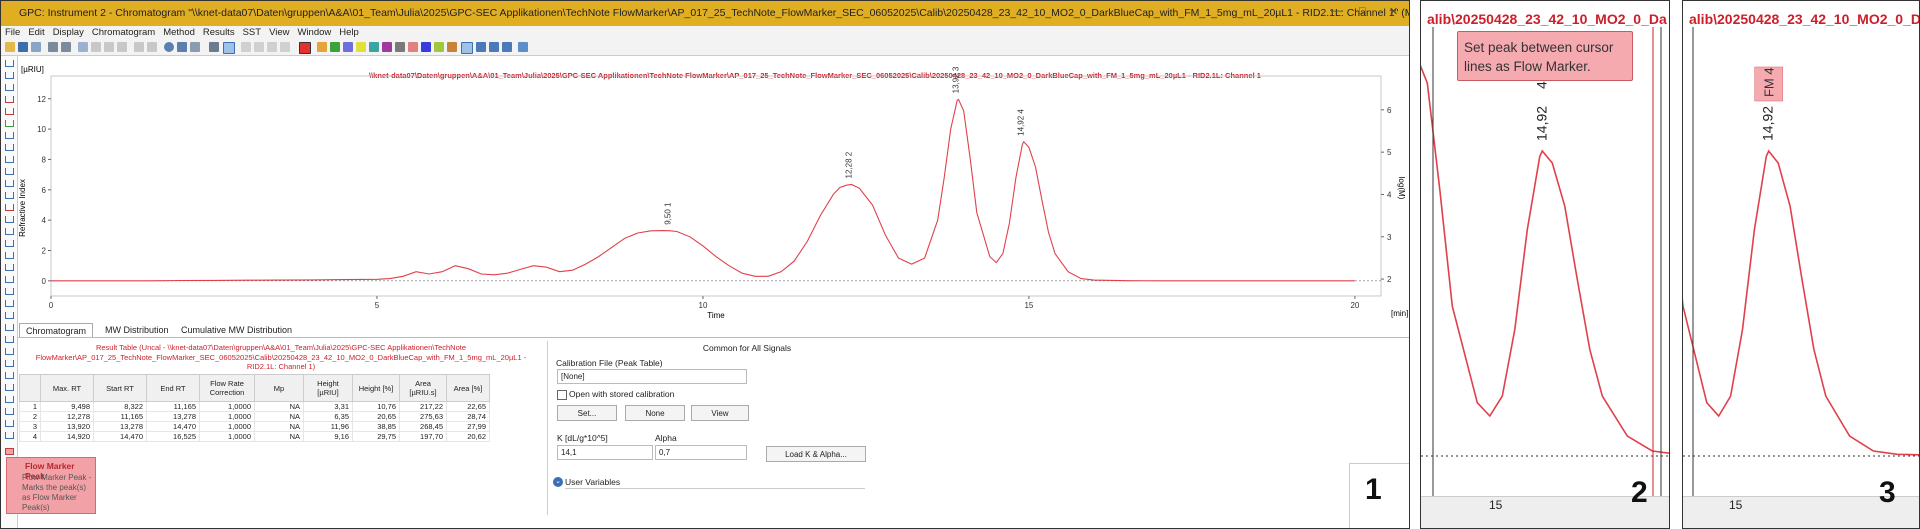 This screenshot has height=529, width=1920. I want to click on y2-tick-label: 2, so click(1389, 279).